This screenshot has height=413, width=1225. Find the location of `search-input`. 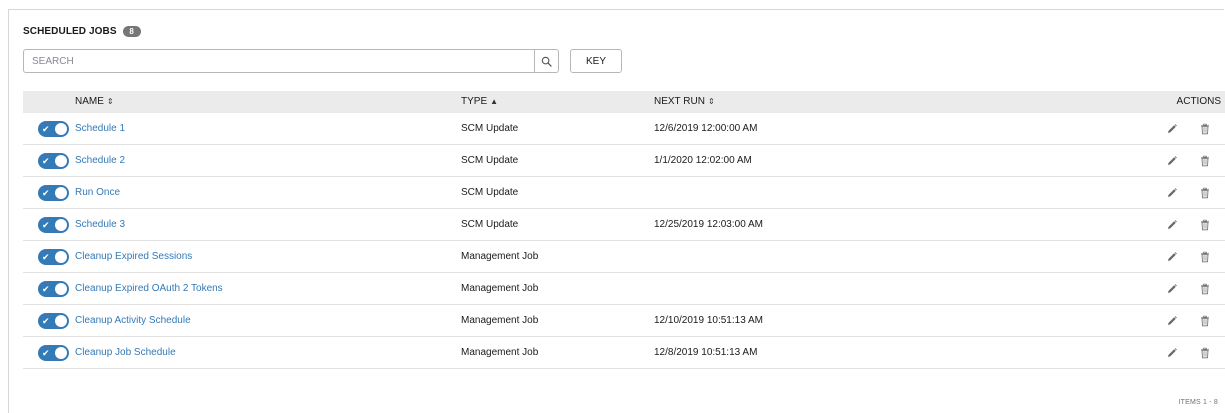

search-input is located at coordinates (278, 61).